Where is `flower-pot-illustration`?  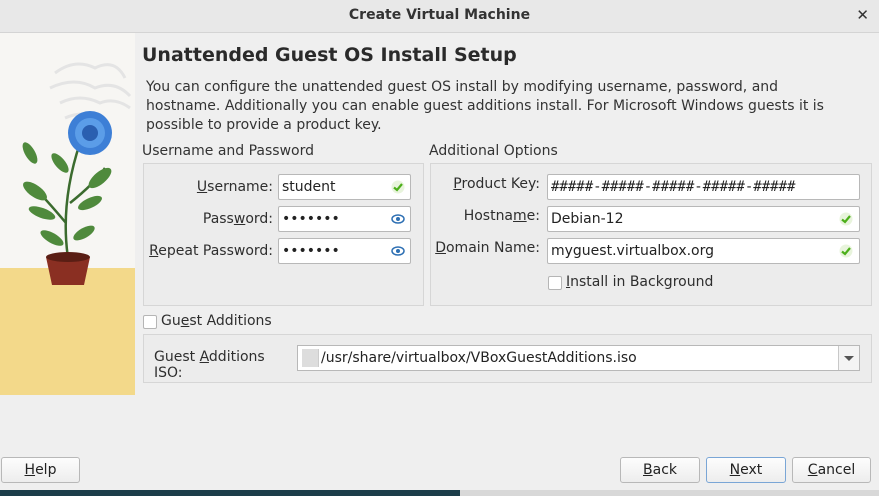 flower-pot-illustration is located at coordinates (67, 214).